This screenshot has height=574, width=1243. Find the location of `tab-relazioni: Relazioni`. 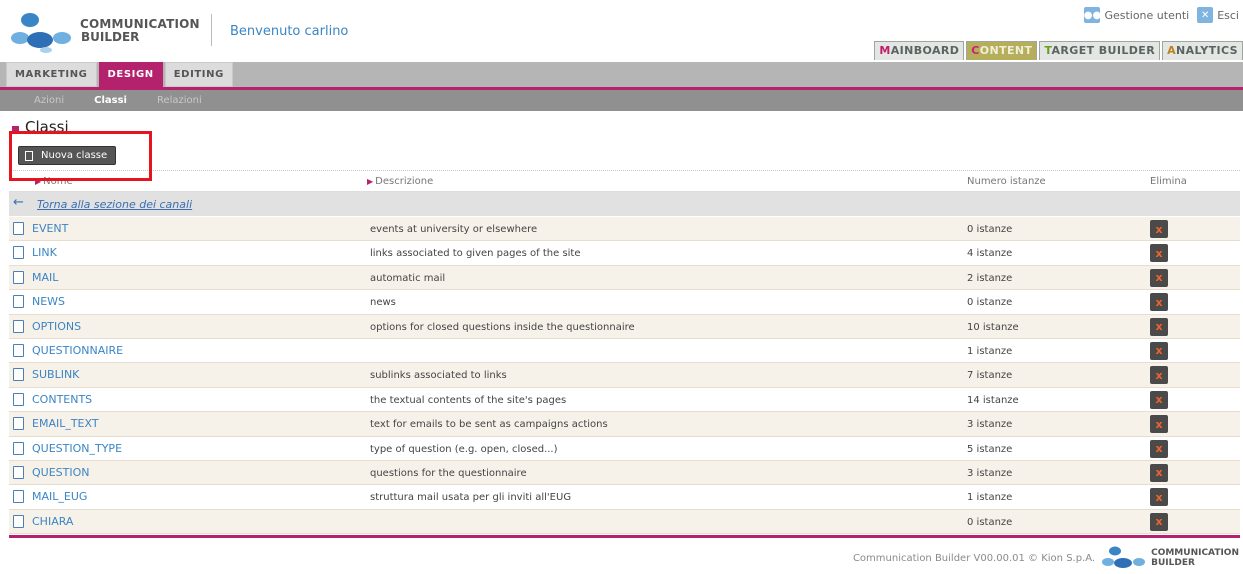

tab-relazioni: Relazioni is located at coordinates (179, 100).